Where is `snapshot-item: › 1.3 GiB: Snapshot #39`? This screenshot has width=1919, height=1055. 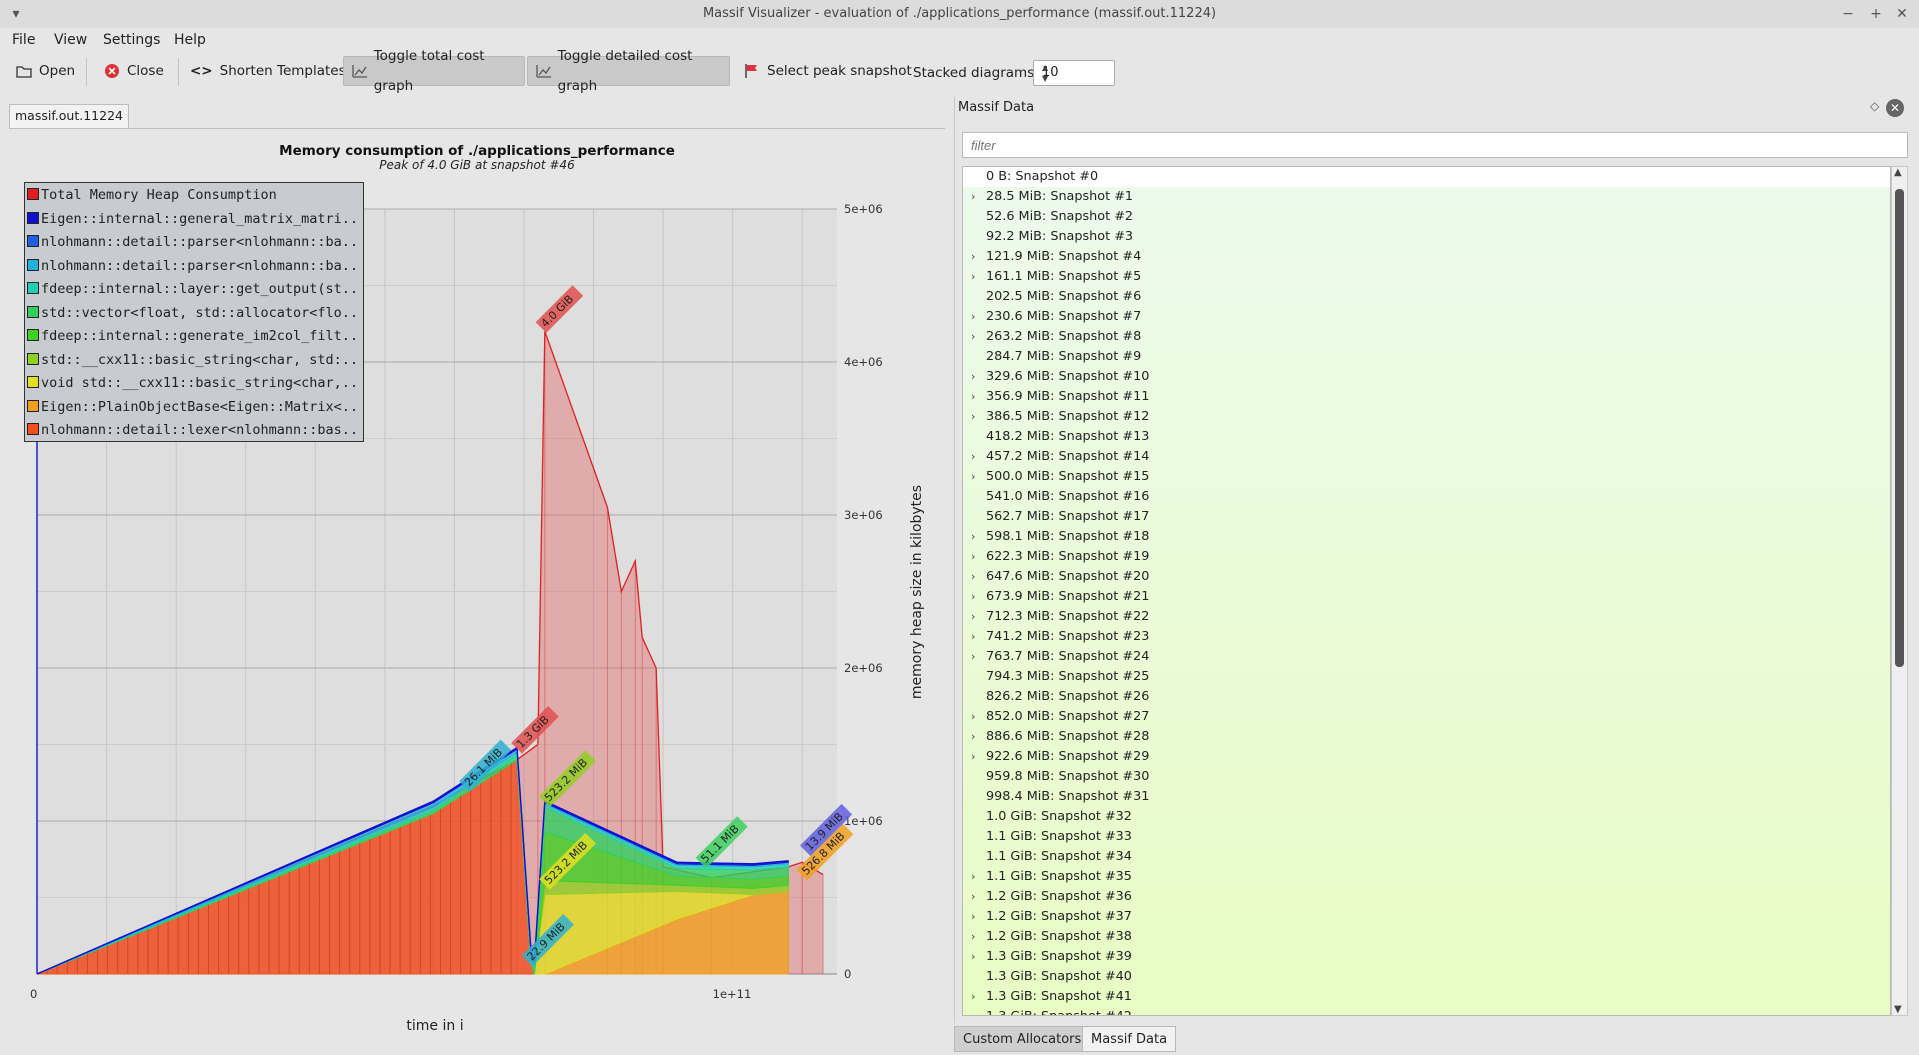 snapshot-item: › 1.3 GiB: Snapshot #39 is located at coordinates (1426, 957).